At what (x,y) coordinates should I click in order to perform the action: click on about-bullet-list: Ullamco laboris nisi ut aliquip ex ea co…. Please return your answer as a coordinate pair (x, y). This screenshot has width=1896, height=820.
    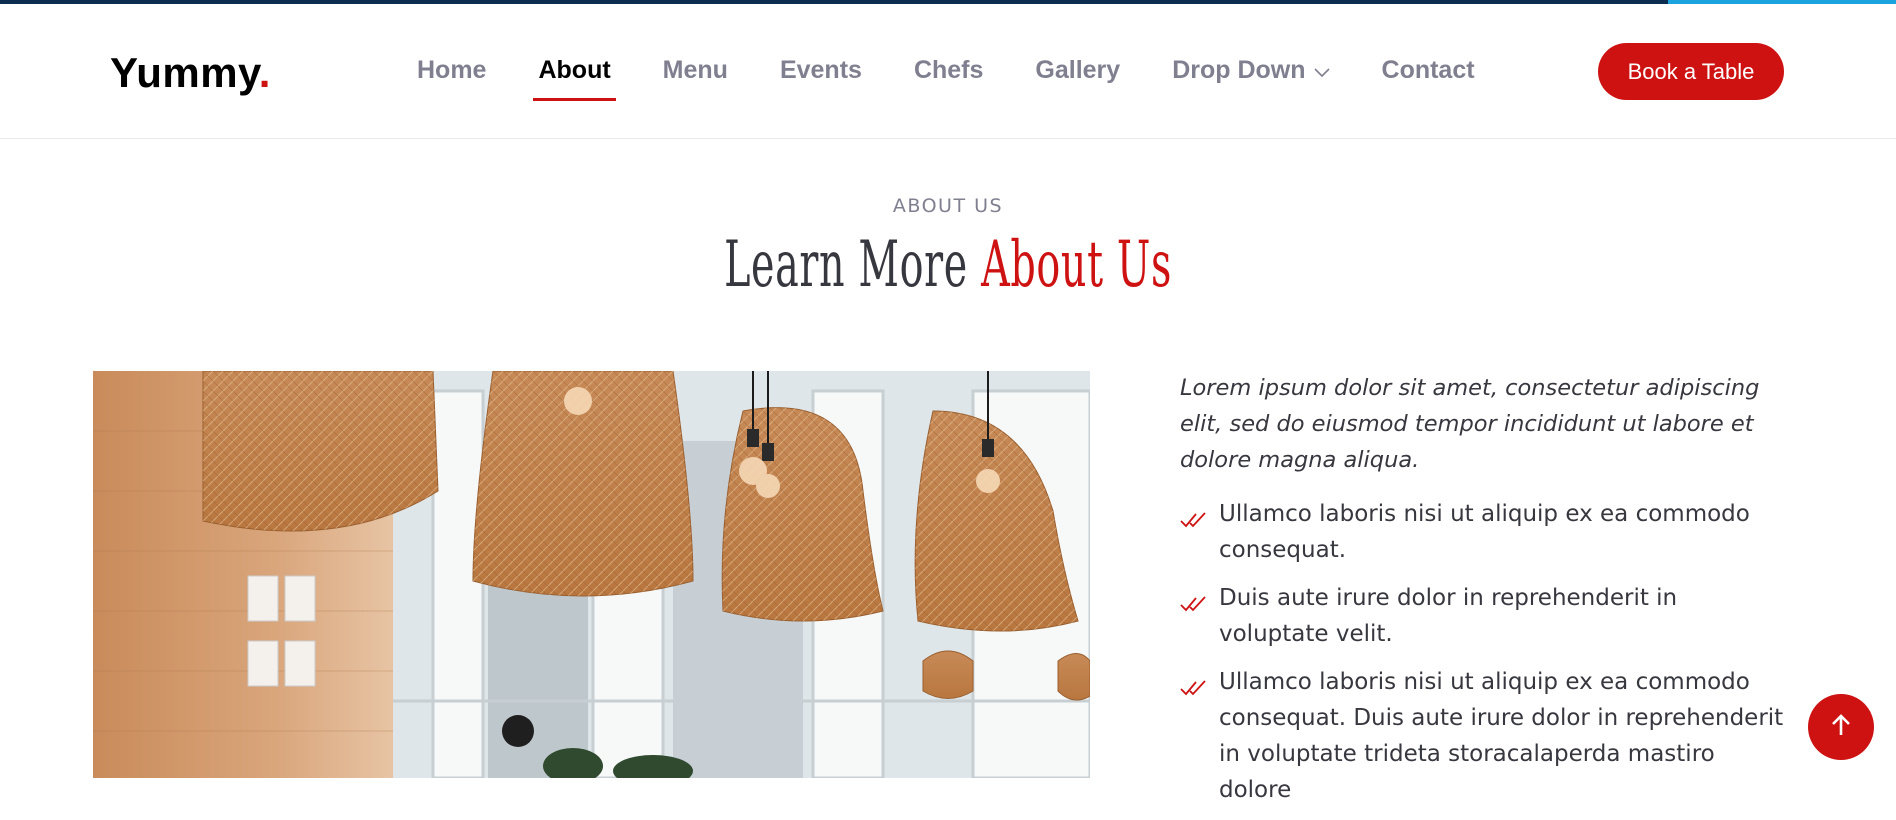
    Looking at the image, I should click on (1485, 652).